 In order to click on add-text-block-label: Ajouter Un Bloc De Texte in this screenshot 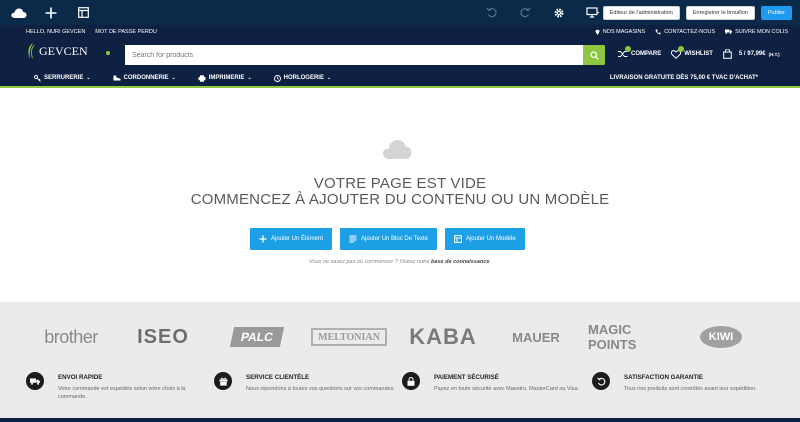, I will do `click(394, 239)`.